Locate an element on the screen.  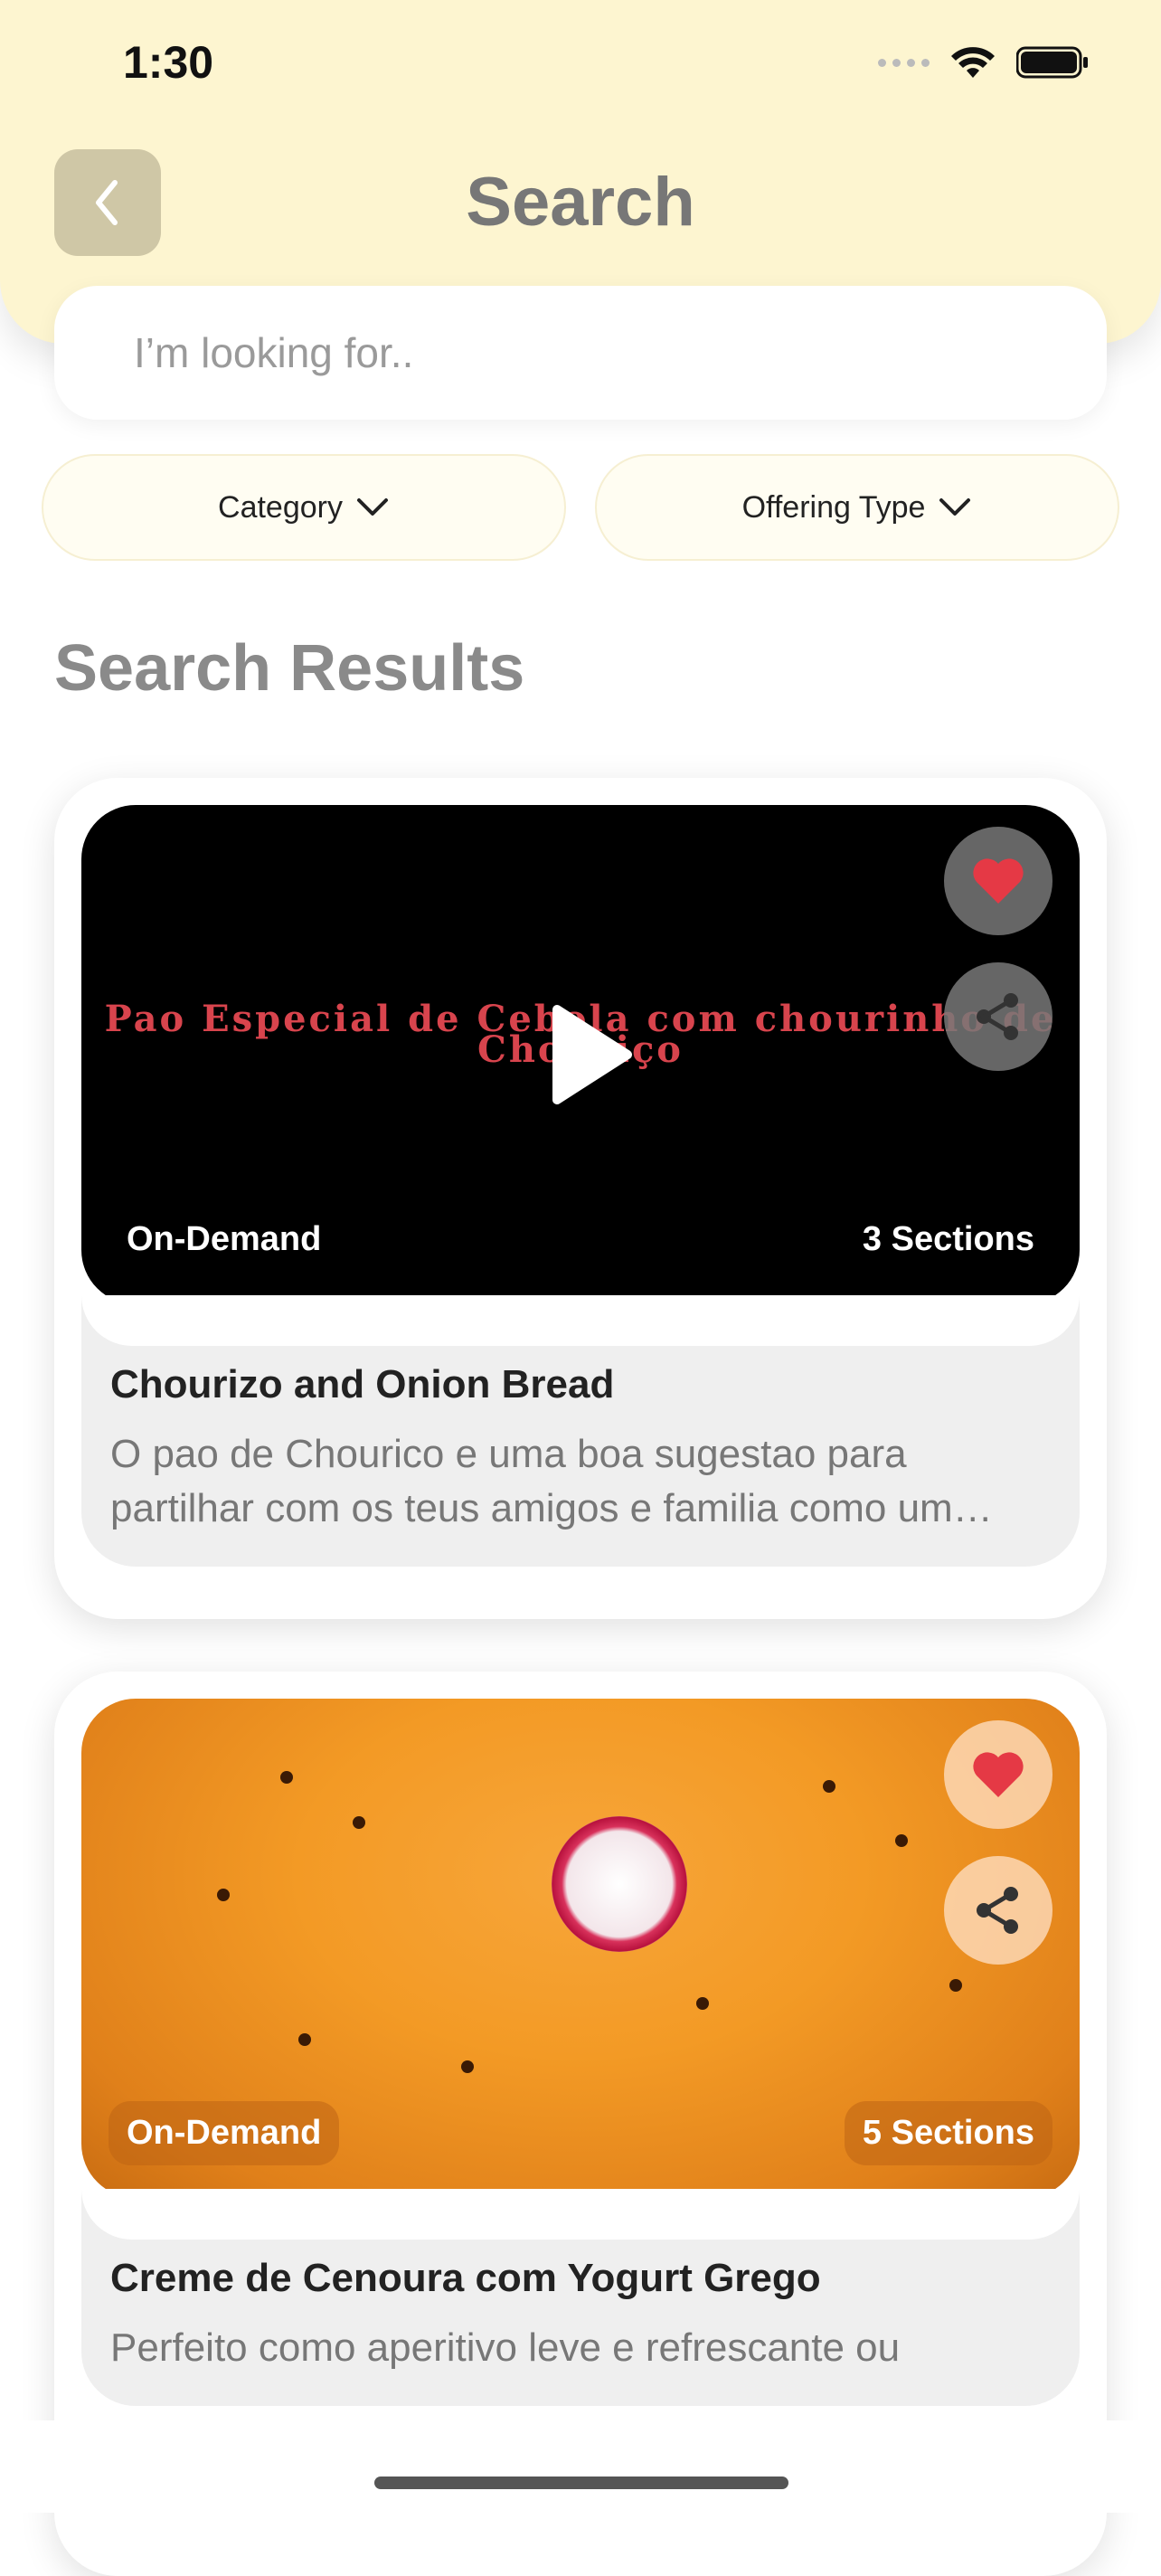
category-filter: Category is located at coordinates (304, 507).